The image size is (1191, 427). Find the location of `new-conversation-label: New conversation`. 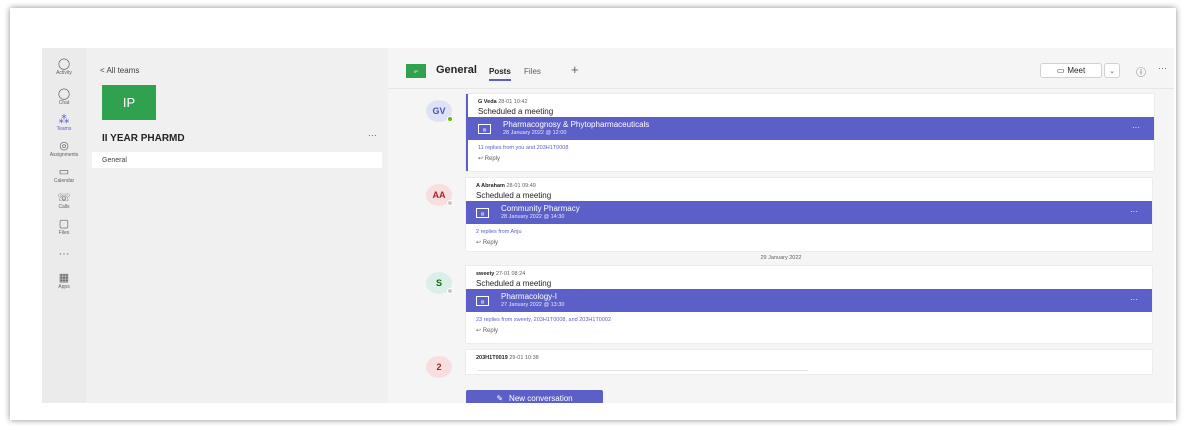

new-conversation-label: New conversation is located at coordinates (541, 398).